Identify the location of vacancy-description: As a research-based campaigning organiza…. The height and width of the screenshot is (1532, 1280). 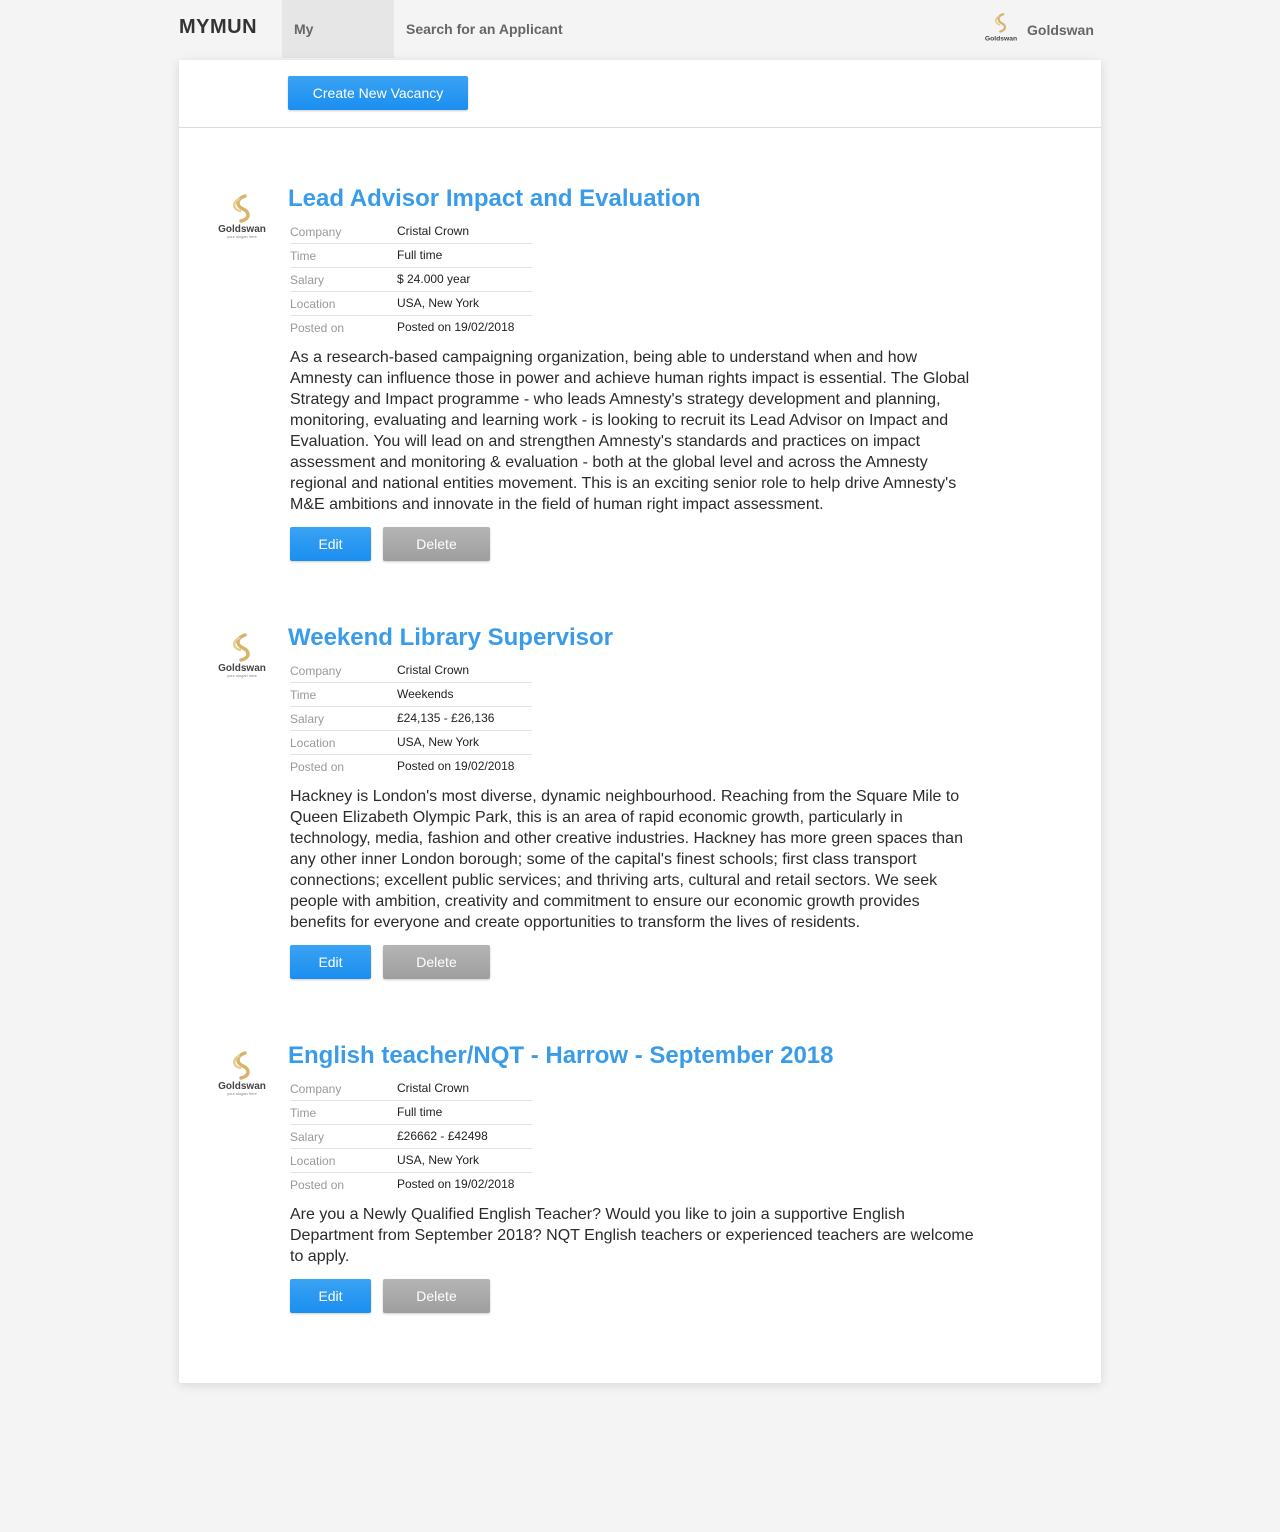
(630, 431).